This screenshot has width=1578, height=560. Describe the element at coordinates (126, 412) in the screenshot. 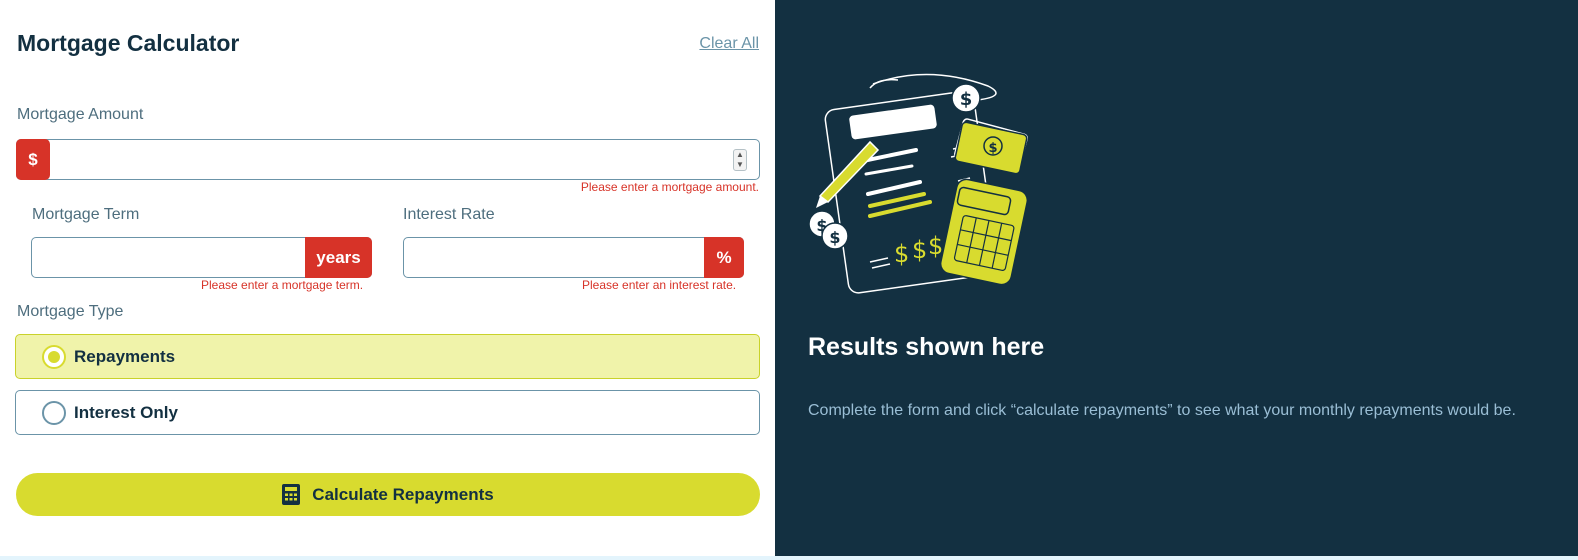

I see `radio-label-interest-only: Interest Only` at that location.